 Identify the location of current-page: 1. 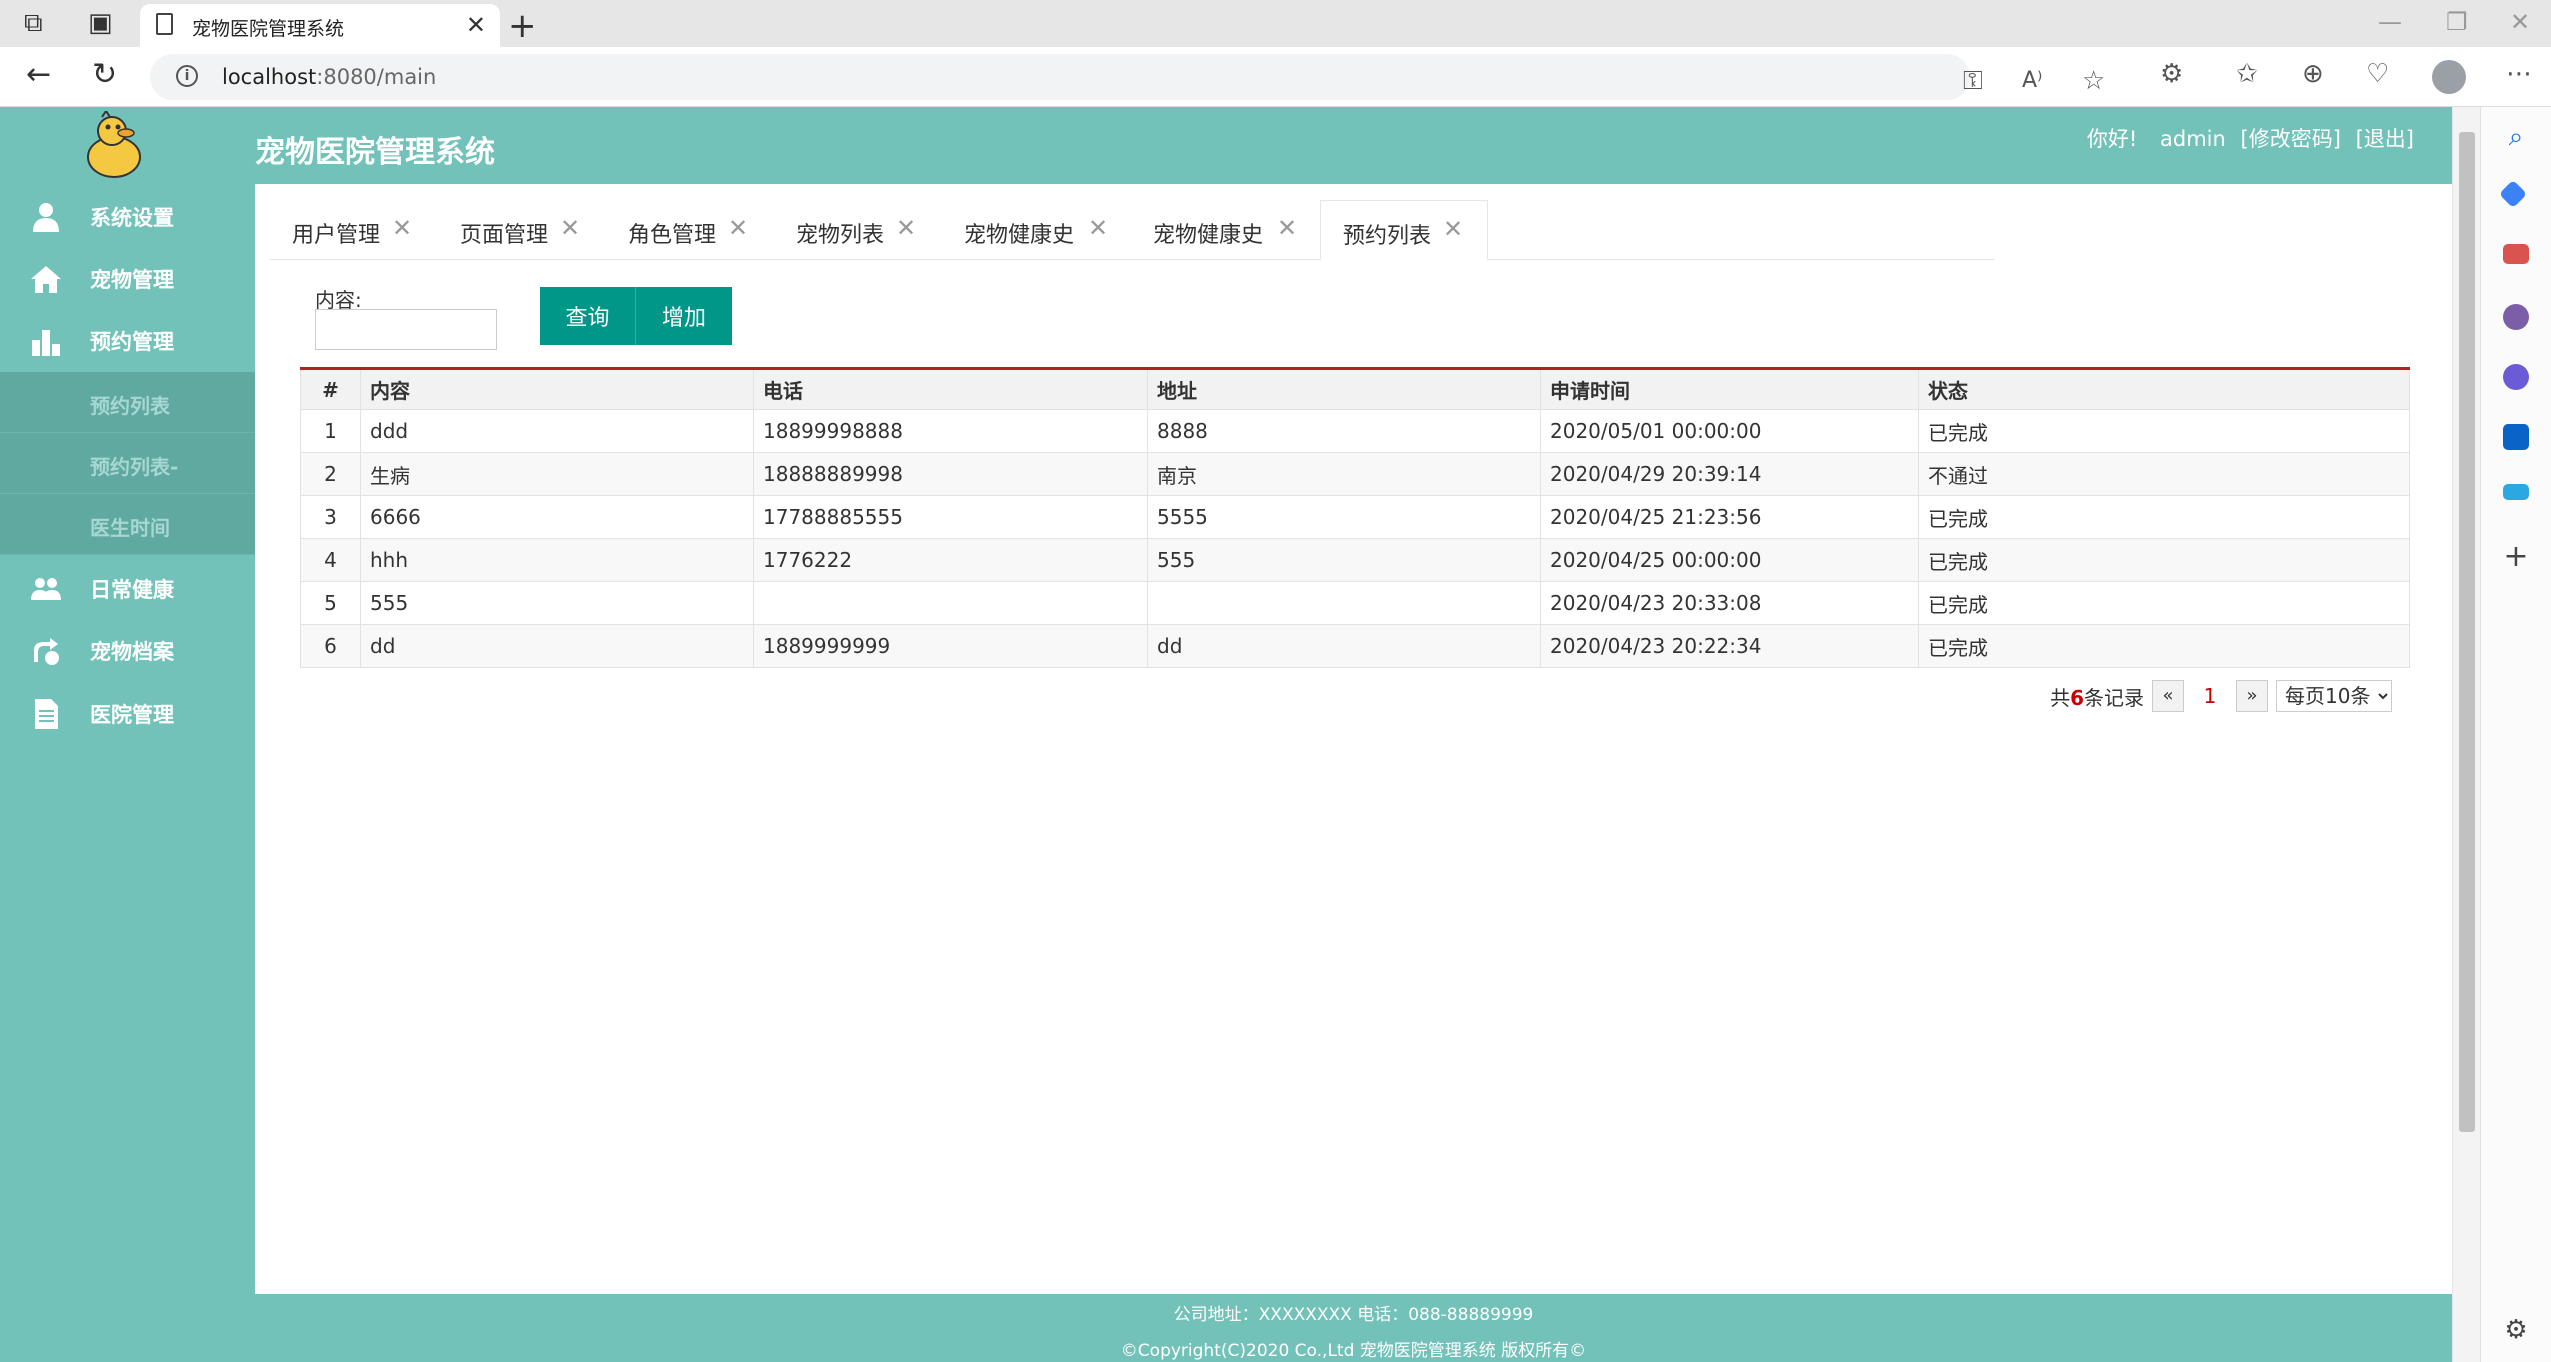
(2210, 696).